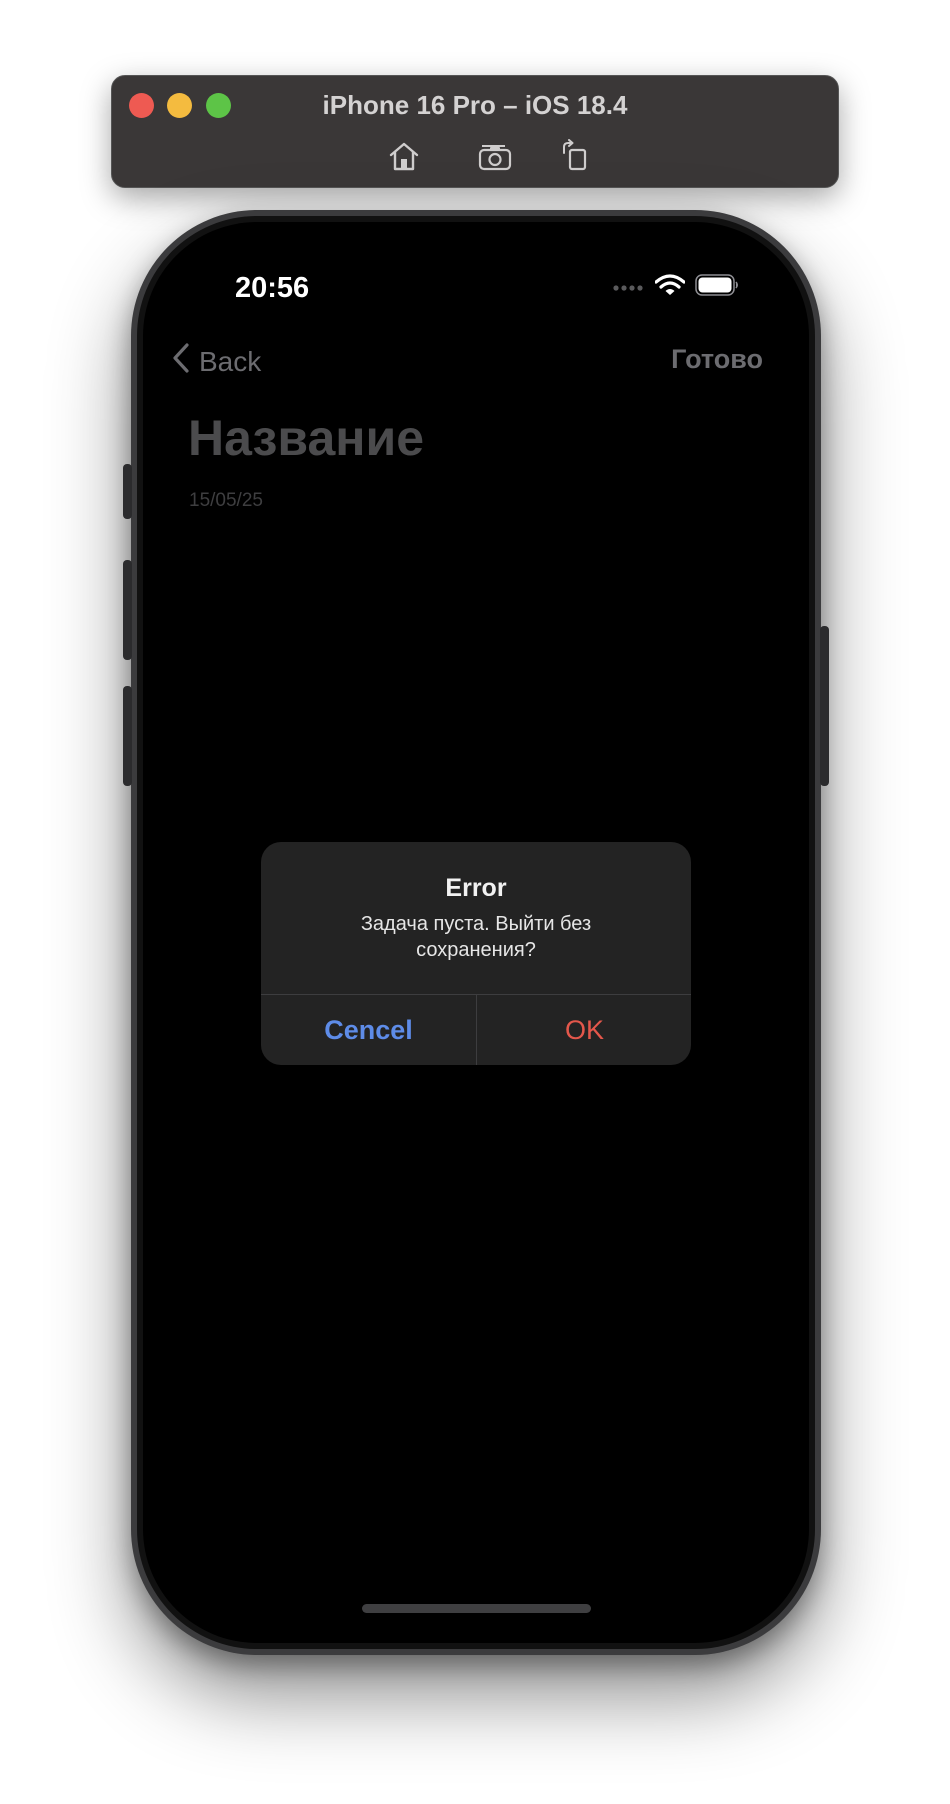 The image size is (950, 1804). I want to click on volume-down-button, so click(127, 736).